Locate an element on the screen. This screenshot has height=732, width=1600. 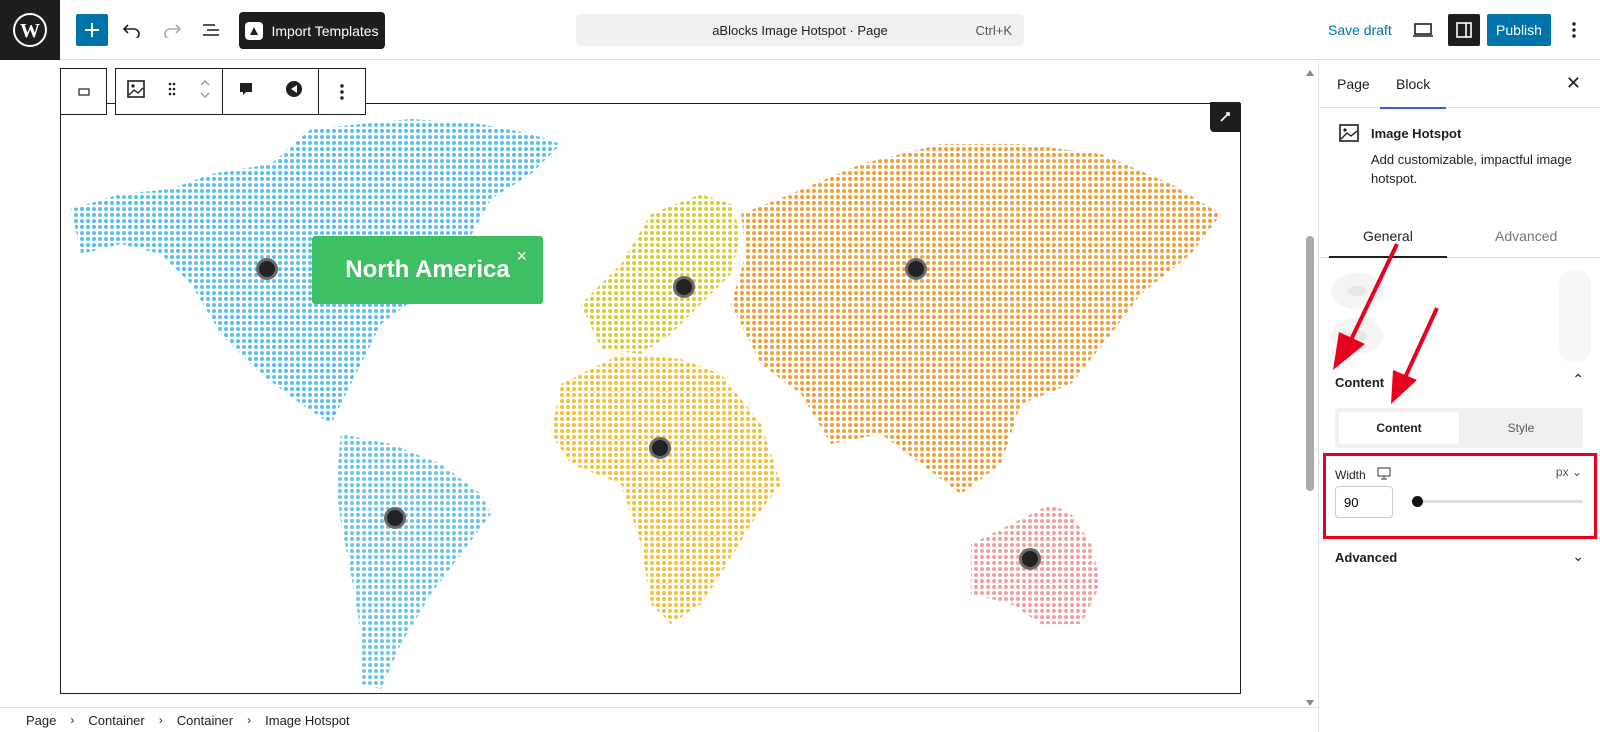
tooltip-tools-group is located at coordinates (271, 91).